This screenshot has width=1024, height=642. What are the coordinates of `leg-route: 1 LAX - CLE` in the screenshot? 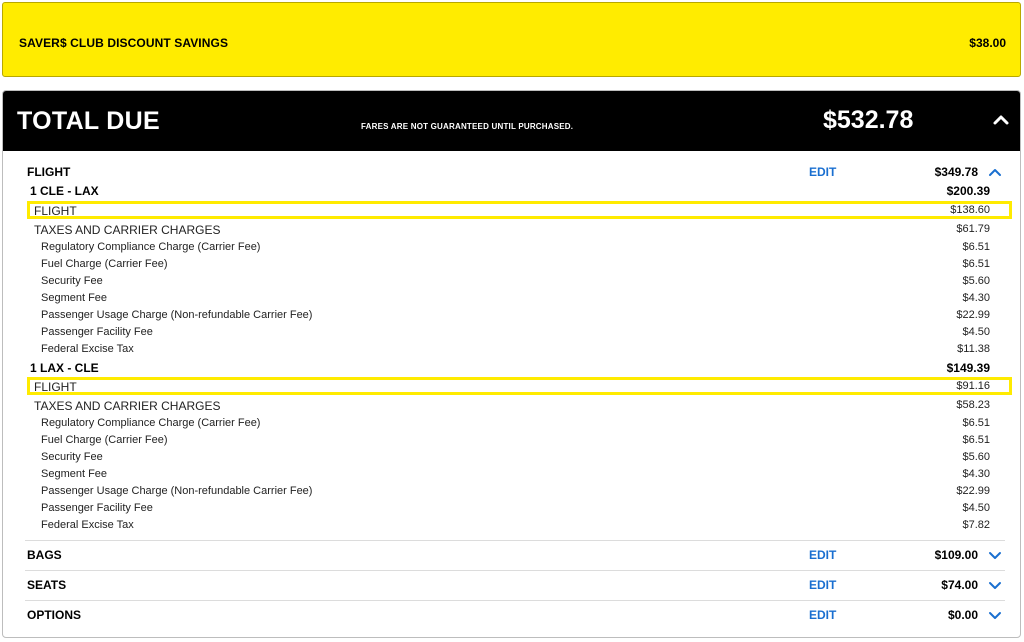 It's located at (64, 368).